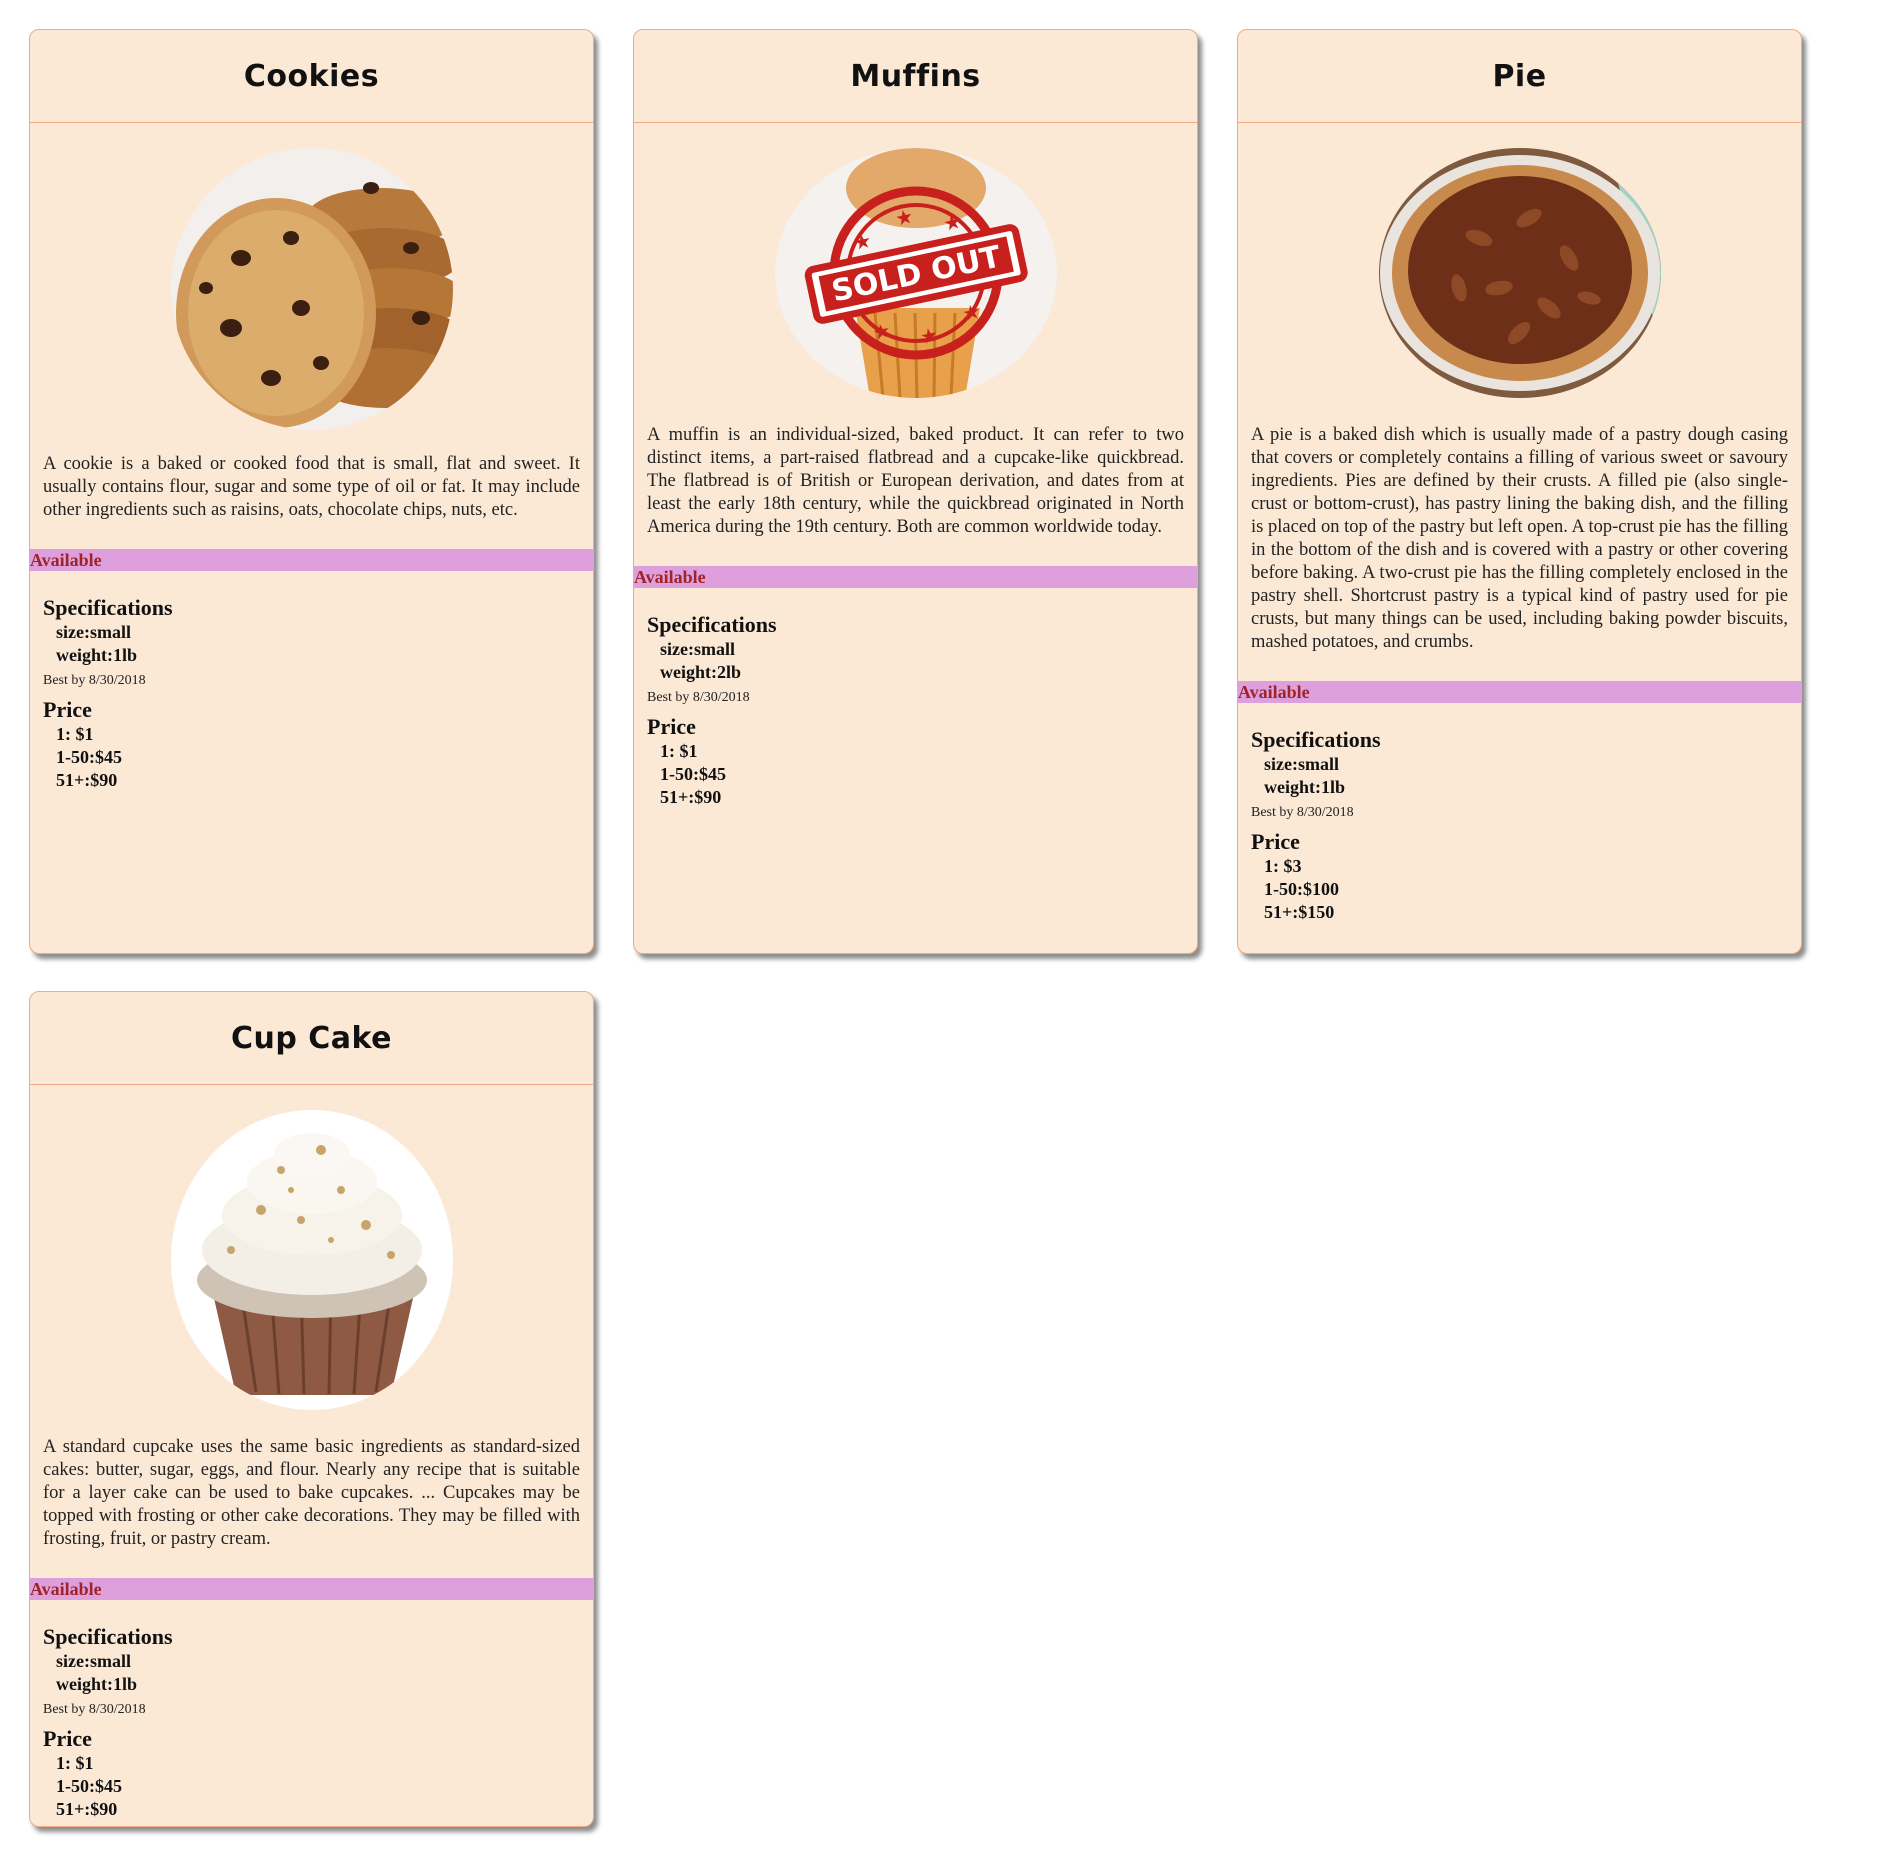 The height and width of the screenshot is (1856, 1903). I want to click on price-tier: 1-50:$100, so click(1301, 889).